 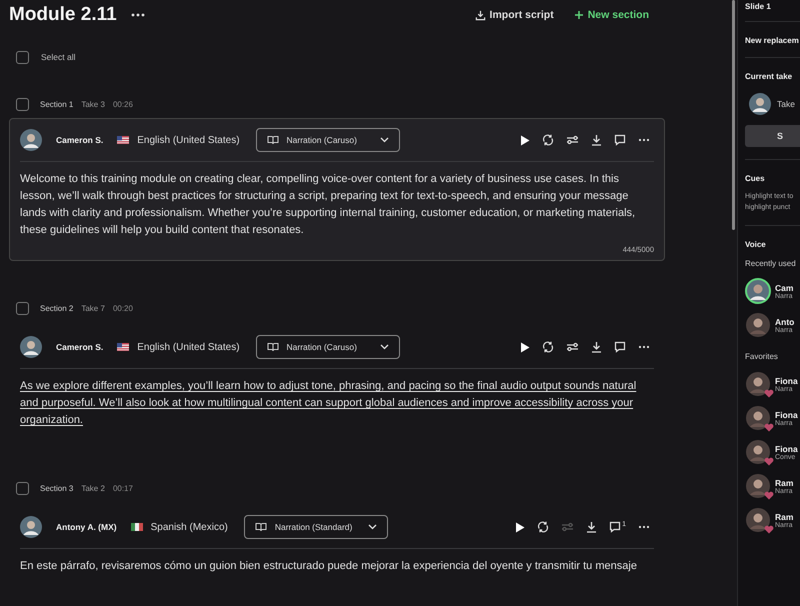 What do you see at coordinates (57, 308) in the screenshot?
I see `section-name: Section 2` at bounding box center [57, 308].